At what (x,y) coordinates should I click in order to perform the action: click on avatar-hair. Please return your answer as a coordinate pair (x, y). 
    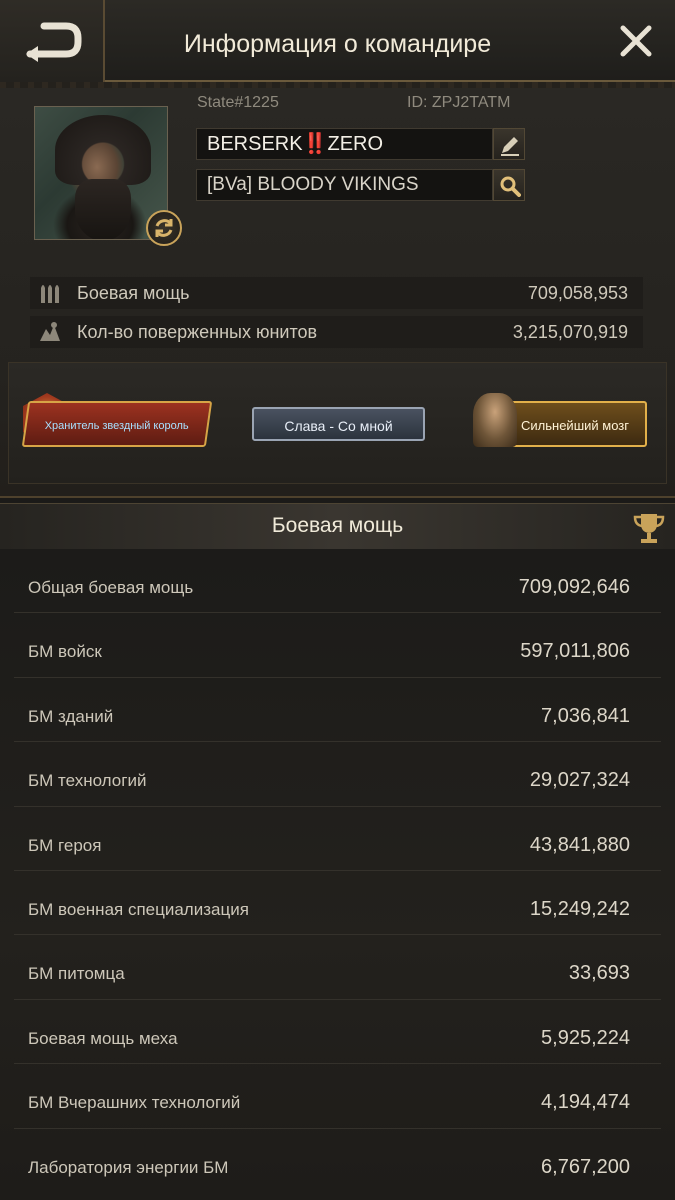
    Looking at the image, I should click on (103, 150).